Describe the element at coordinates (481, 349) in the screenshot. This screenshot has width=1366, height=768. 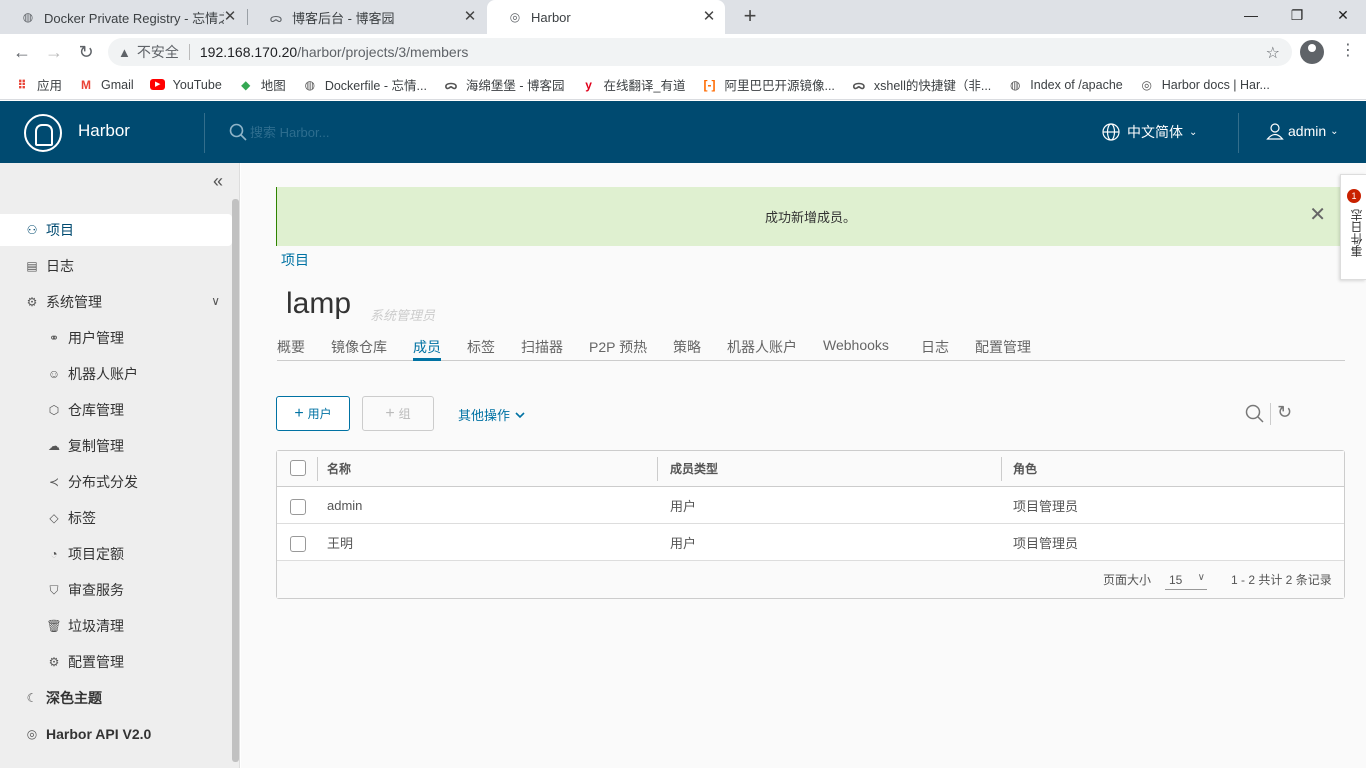
I see `tab-labels: 标签` at that location.